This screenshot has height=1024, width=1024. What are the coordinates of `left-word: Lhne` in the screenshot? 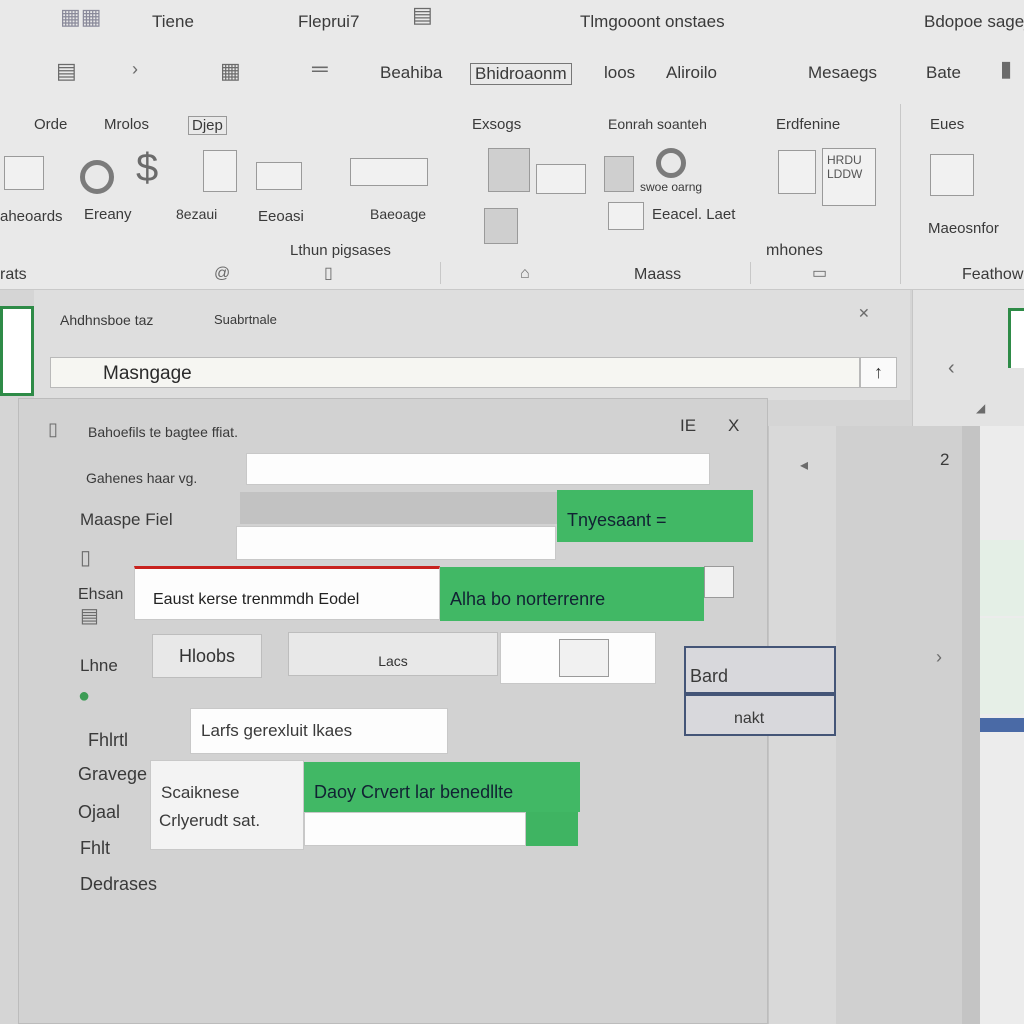 It's located at (99, 665).